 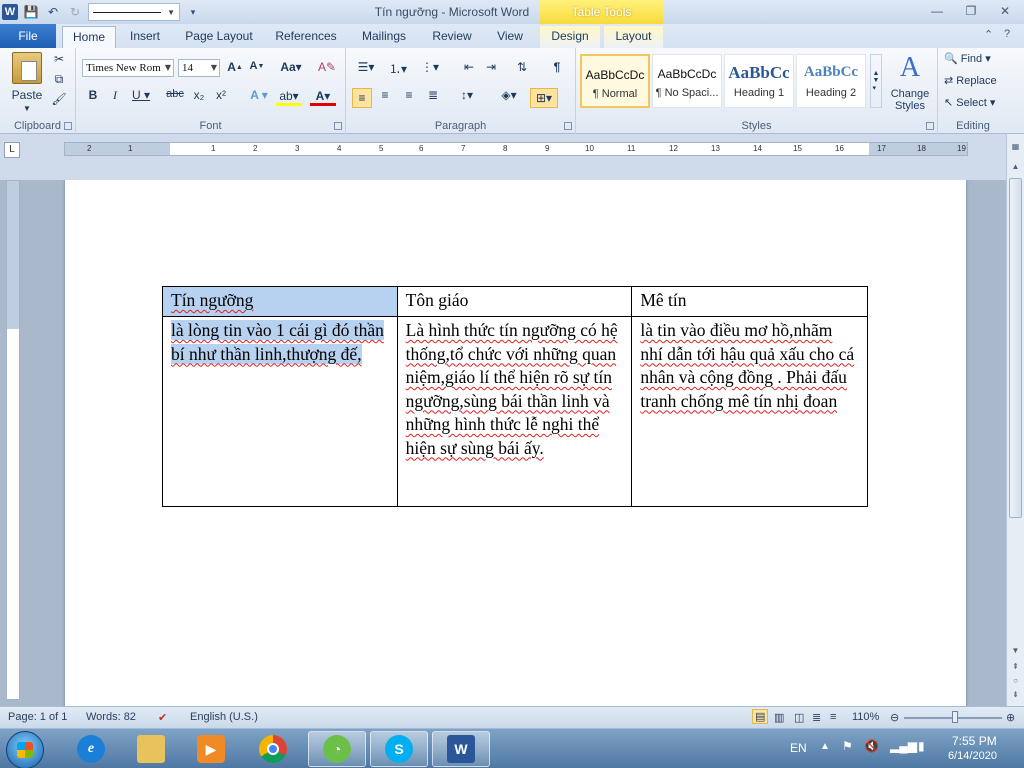 What do you see at coordinates (221, 95) in the screenshot?
I see `superscript-icon: x²` at bounding box center [221, 95].